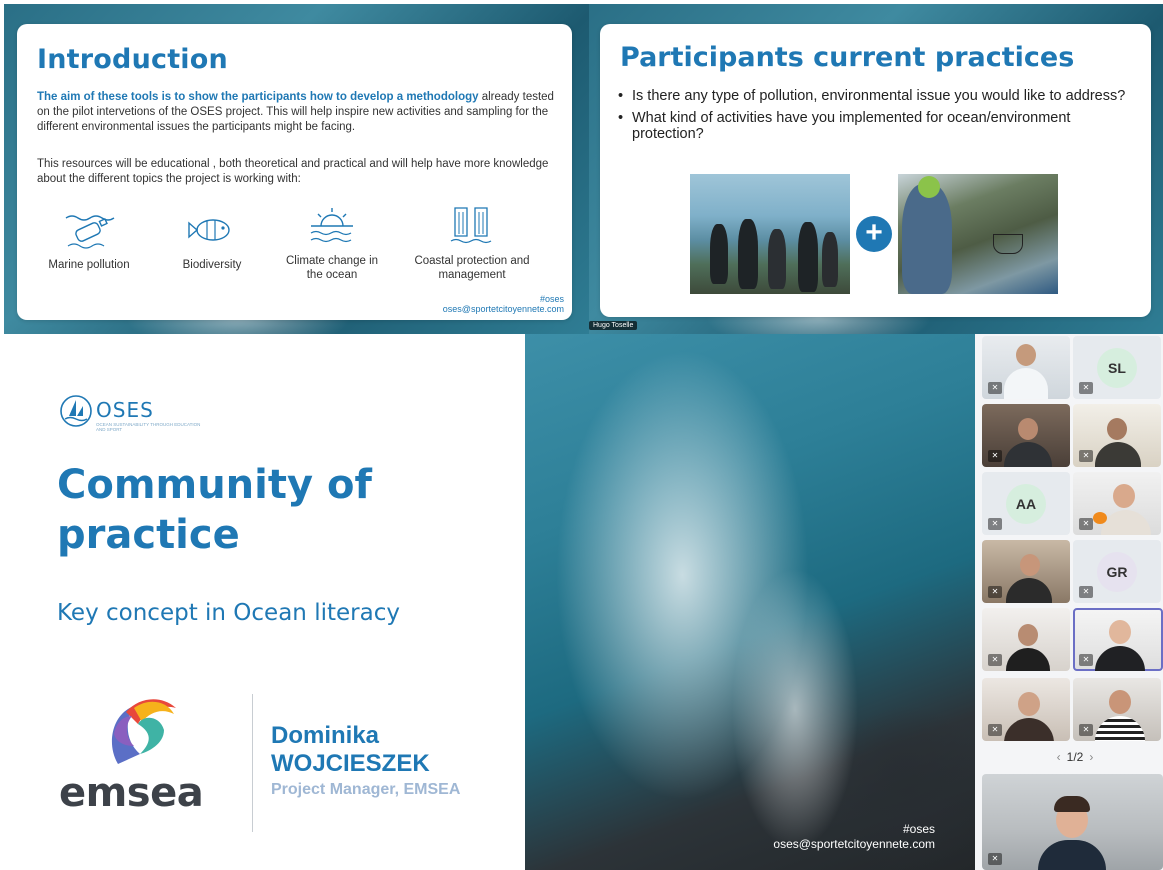 This screenshot has height=870, width=1163. I want to click on oses-logo-text: OSES, so click(125, 410).